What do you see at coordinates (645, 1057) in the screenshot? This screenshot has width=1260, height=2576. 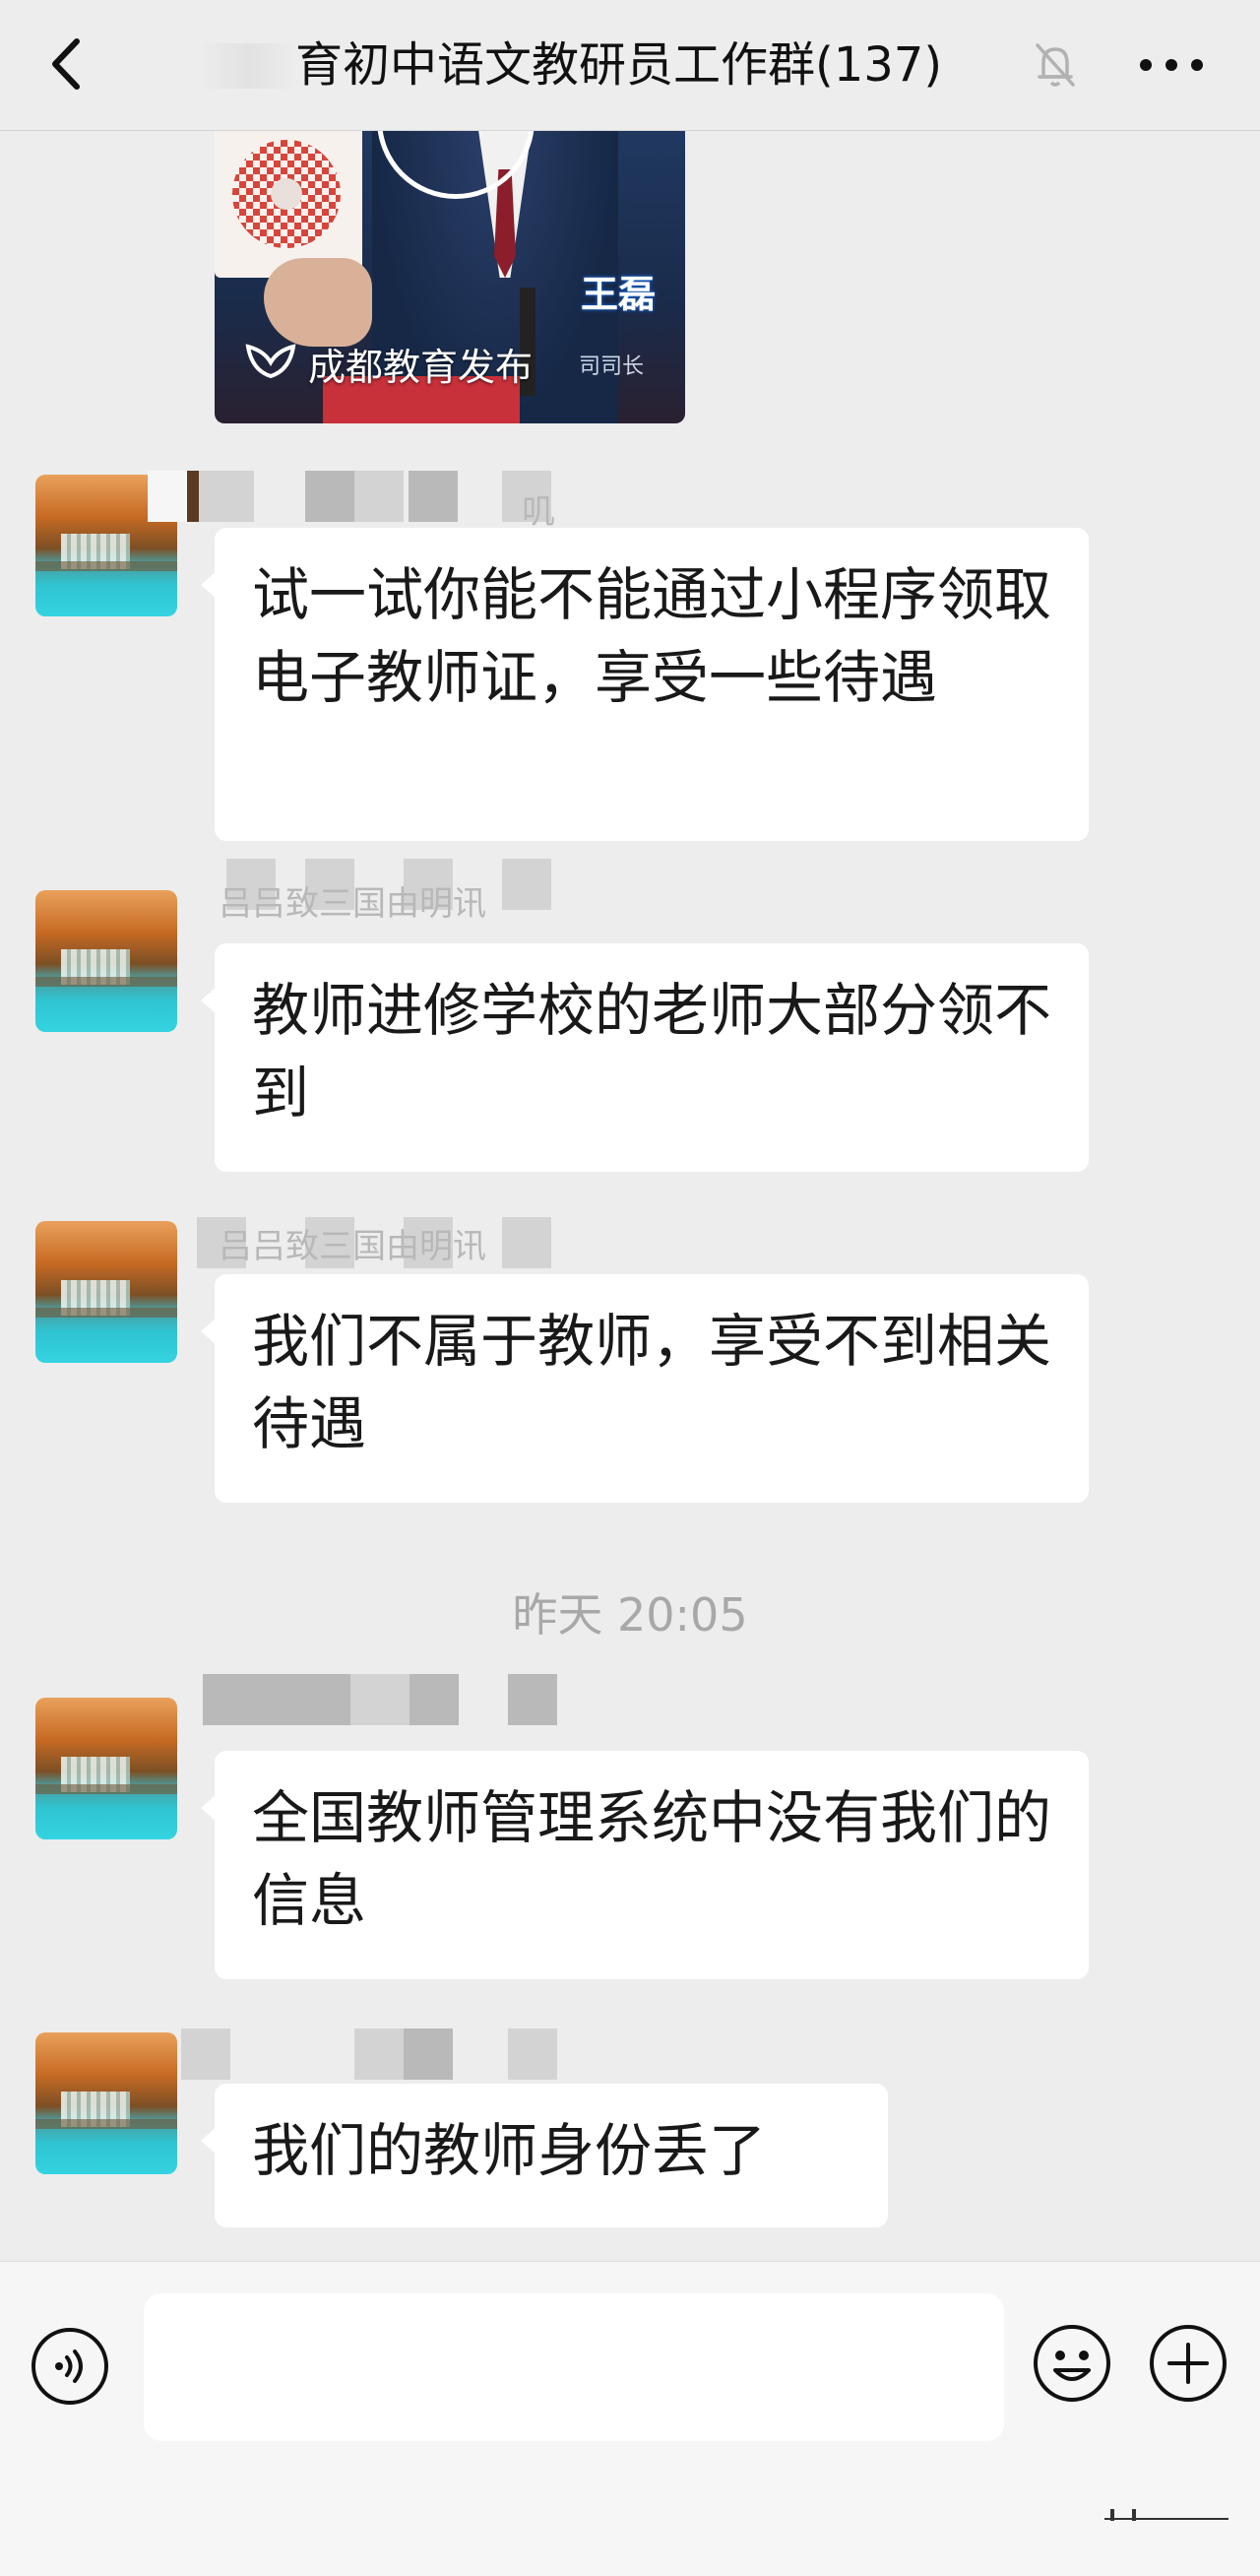 I see `message-bubble: 教师进修学校的老师大部分领不到` at bounding box center [645, 1057].